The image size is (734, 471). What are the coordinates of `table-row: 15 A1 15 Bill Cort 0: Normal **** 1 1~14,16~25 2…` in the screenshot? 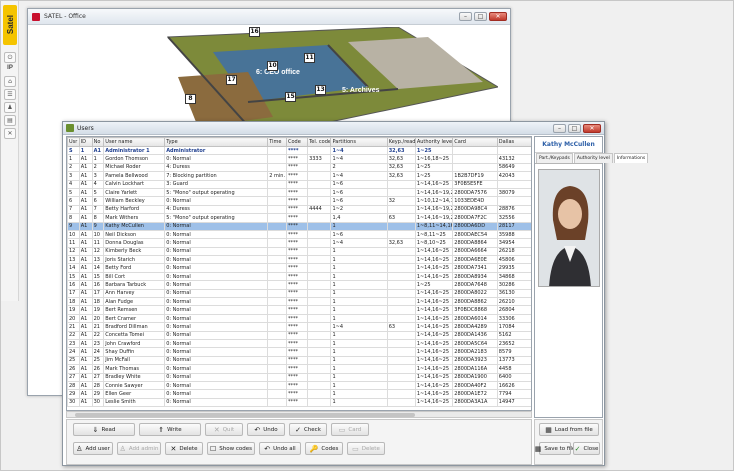 It's located at (299, 276).